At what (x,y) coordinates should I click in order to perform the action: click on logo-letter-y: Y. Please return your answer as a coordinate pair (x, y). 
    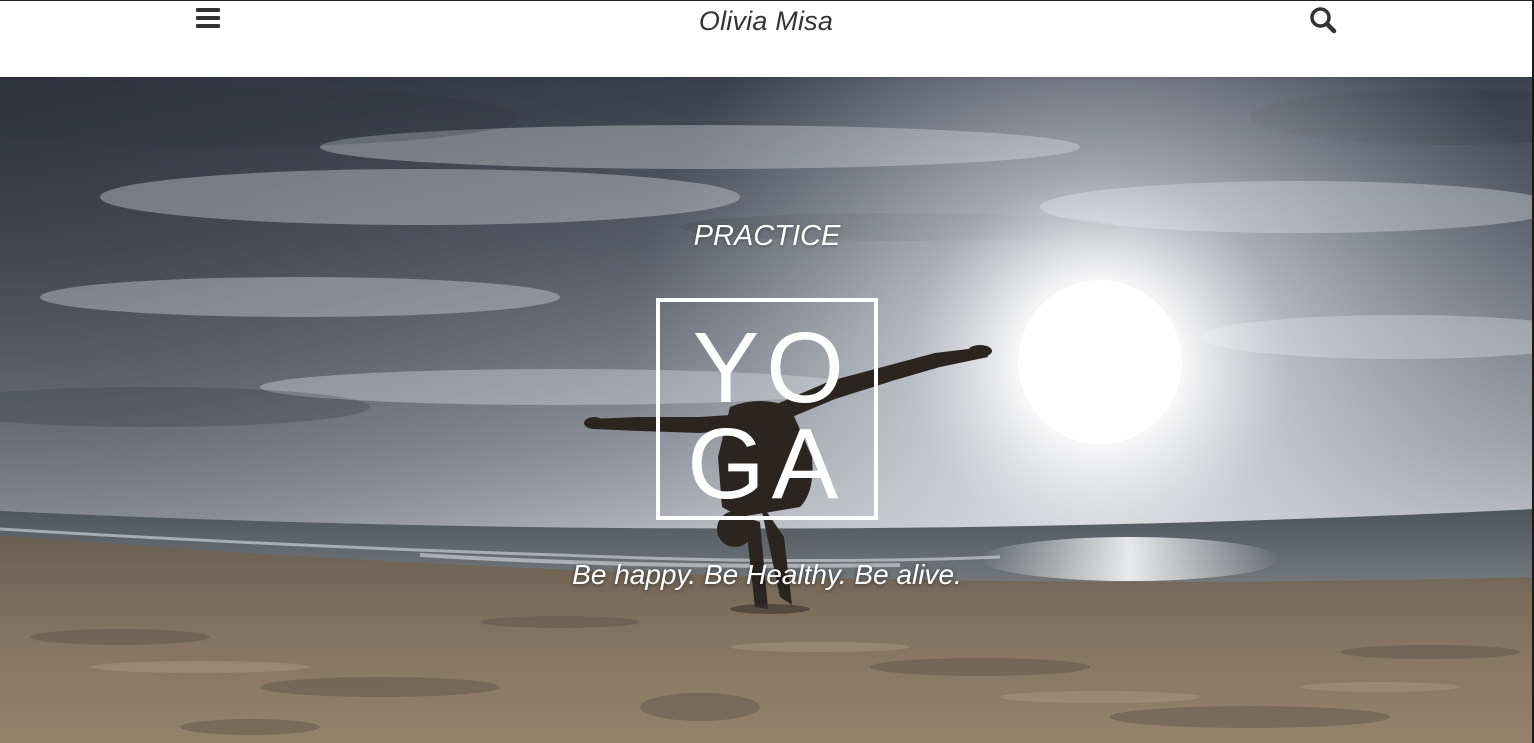
    Looking at the image, I should click on (726, 368).